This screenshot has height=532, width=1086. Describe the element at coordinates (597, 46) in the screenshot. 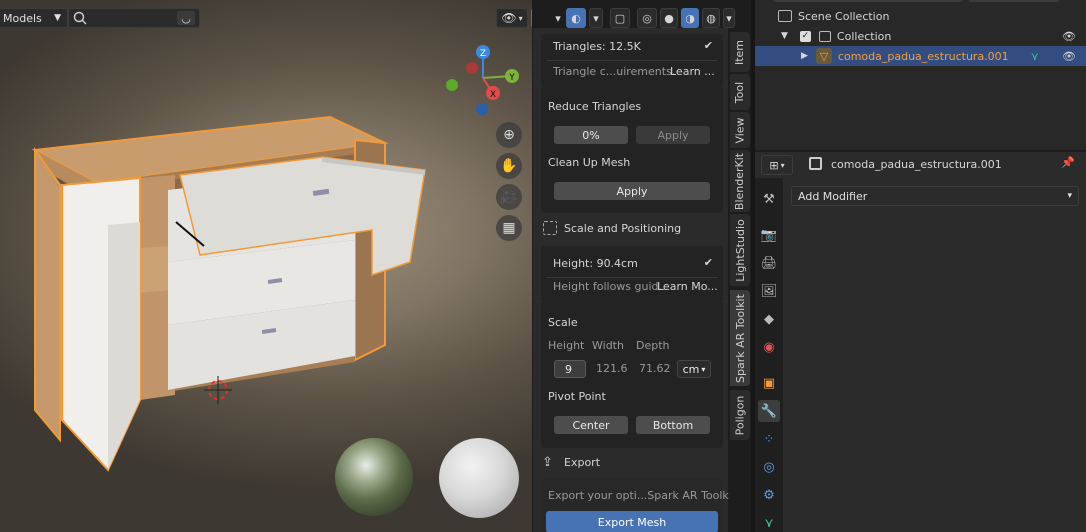

I see `triangles-count: Triangles: 12.5K` at that location.